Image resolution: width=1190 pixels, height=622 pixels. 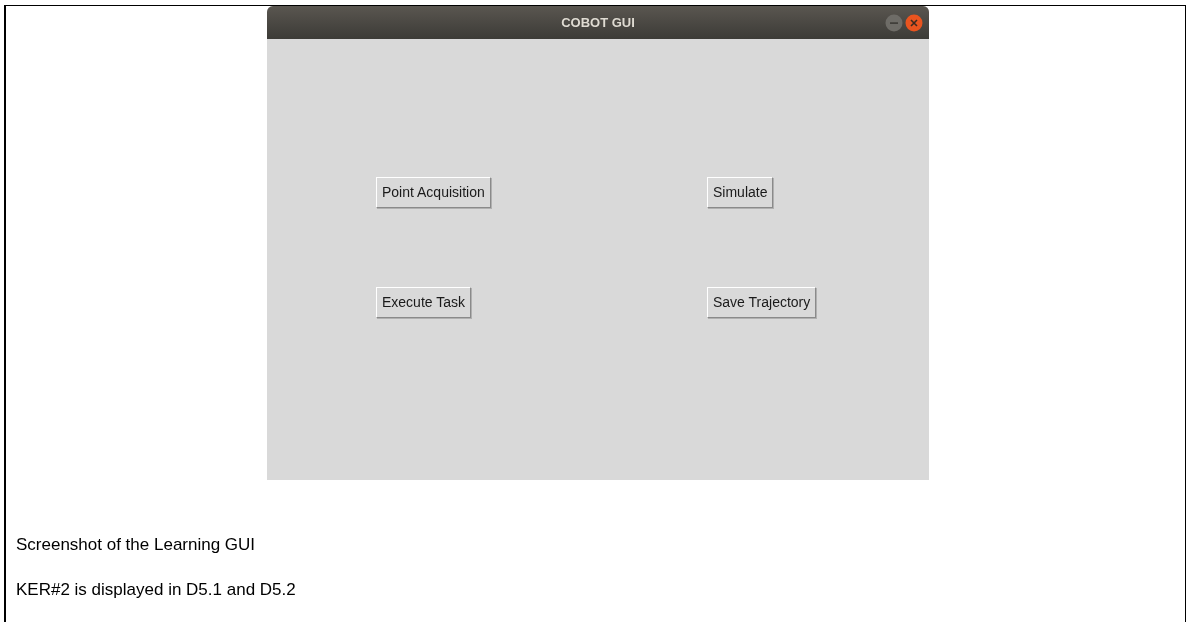 What do you see at coordinates (423, 302) in the screenshot?
I see `action-button: Execute Task` at bounding box center [423, 302].